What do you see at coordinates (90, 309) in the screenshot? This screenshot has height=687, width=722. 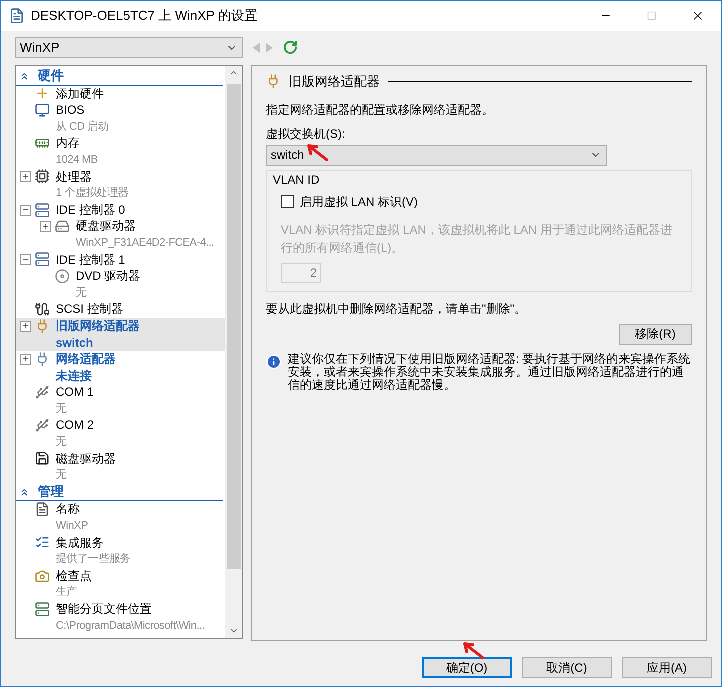 I see `item-label: SCSI 控制器` at bounding box center [90, 309].